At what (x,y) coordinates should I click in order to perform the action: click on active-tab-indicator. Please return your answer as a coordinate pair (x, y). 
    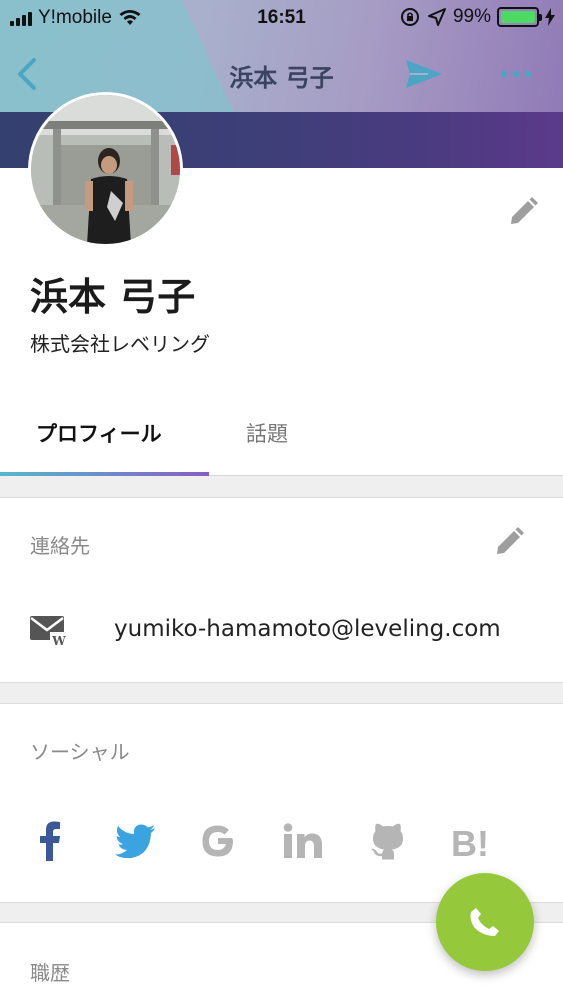
    Looking at the image, I should click on (104, 474).